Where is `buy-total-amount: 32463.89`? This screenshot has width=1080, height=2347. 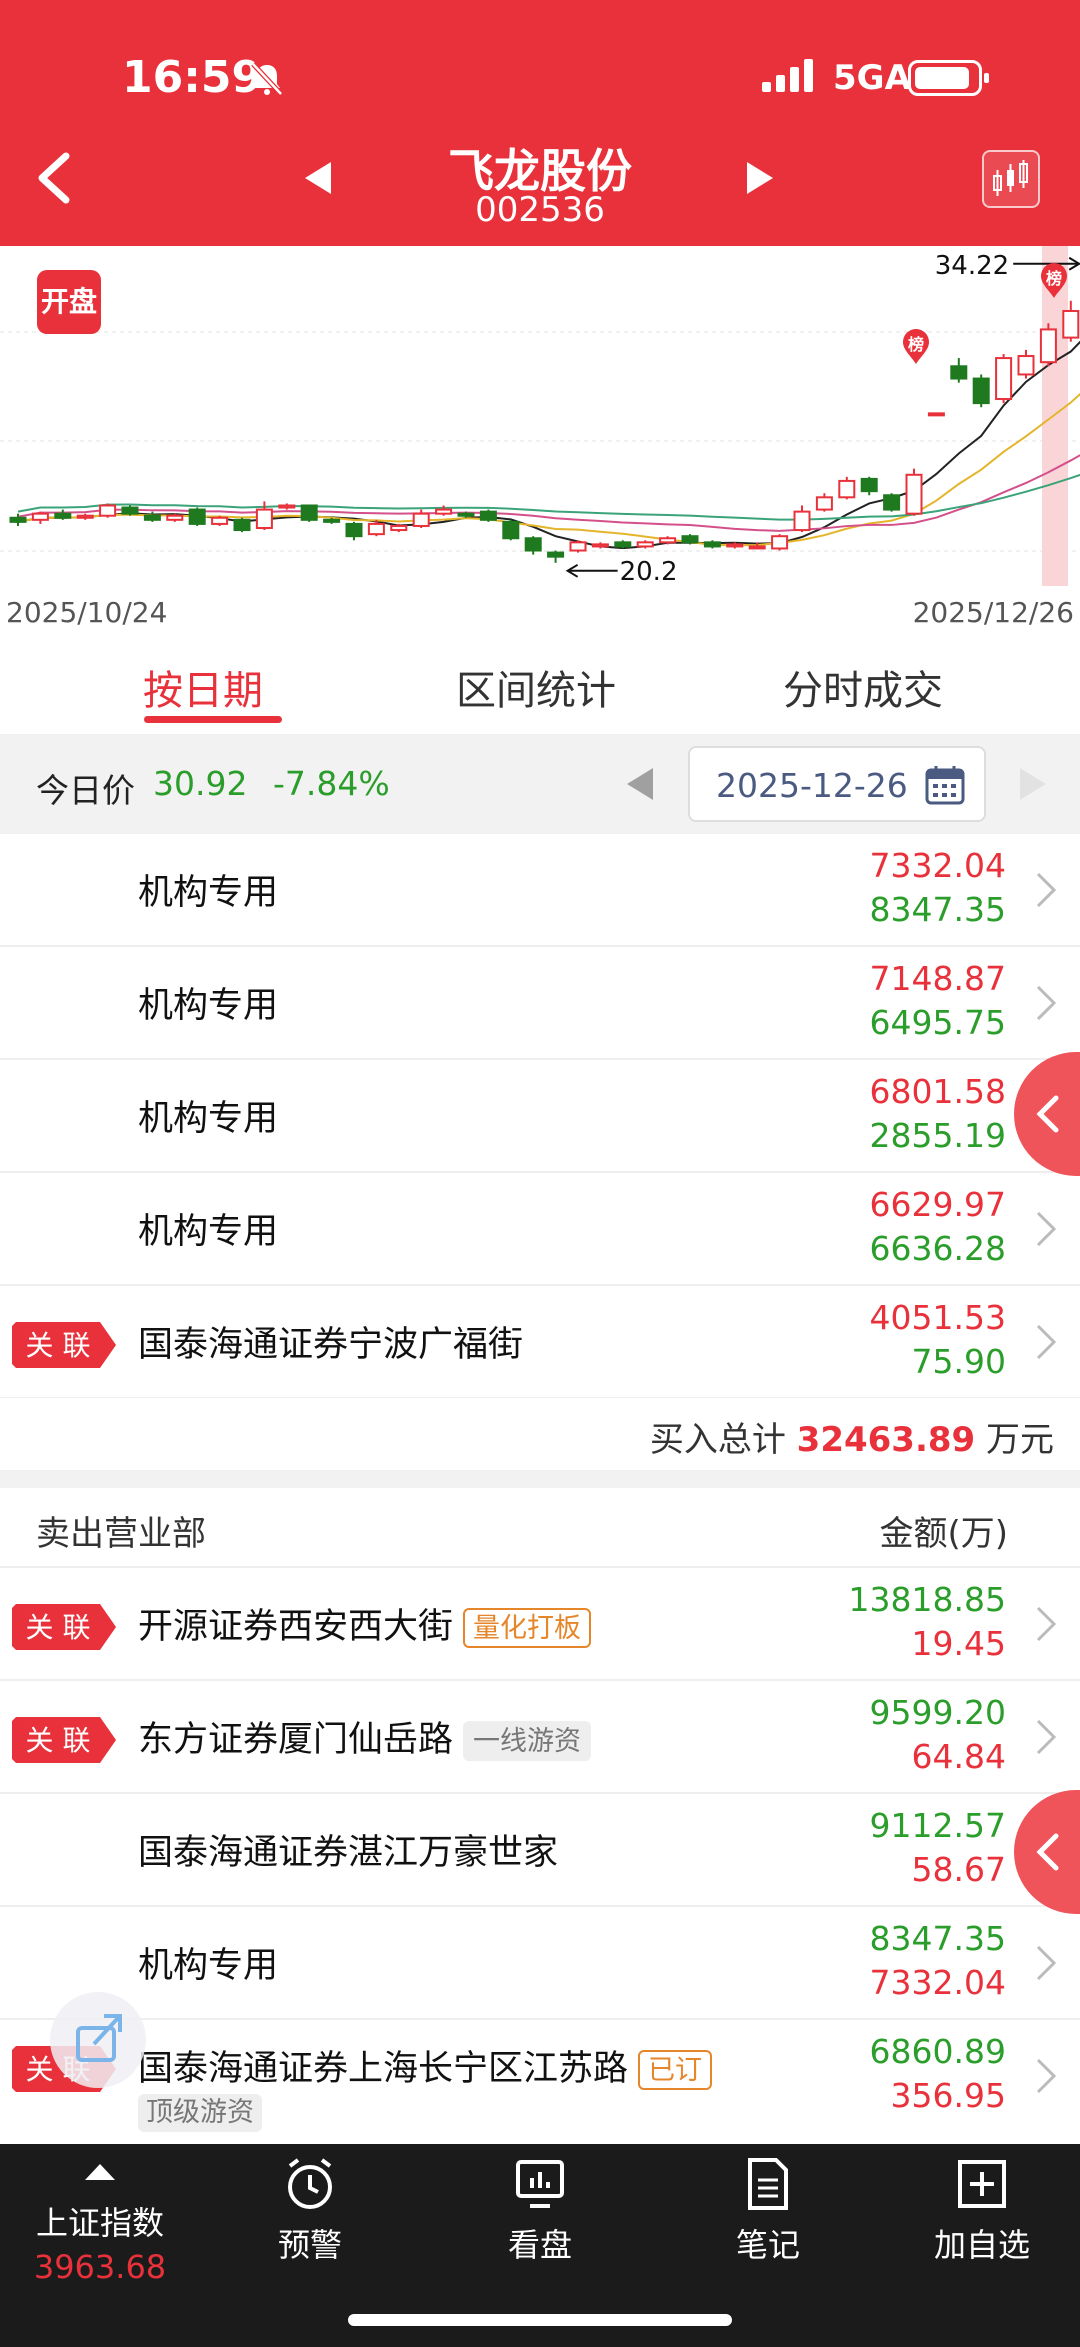
buy-total-amount: 32463.89 is located at coordinates (886, 1440).